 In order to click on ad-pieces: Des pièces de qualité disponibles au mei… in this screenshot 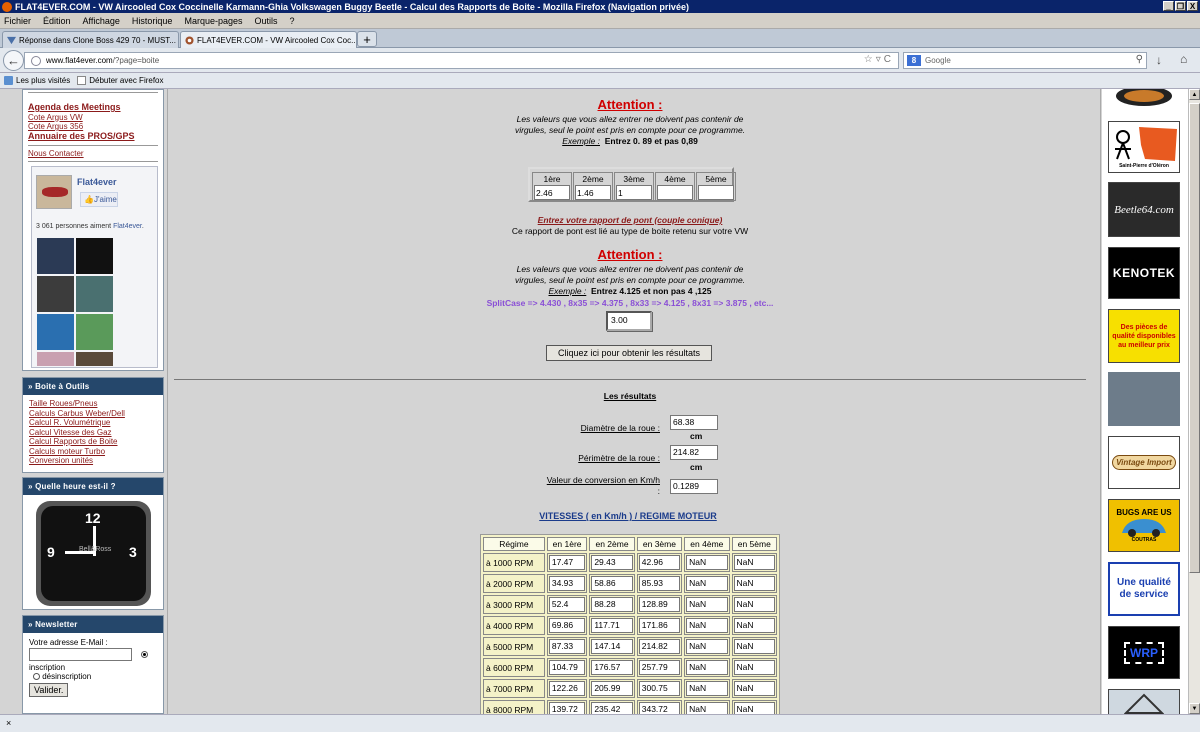, I will do `click(1144, 336)`.